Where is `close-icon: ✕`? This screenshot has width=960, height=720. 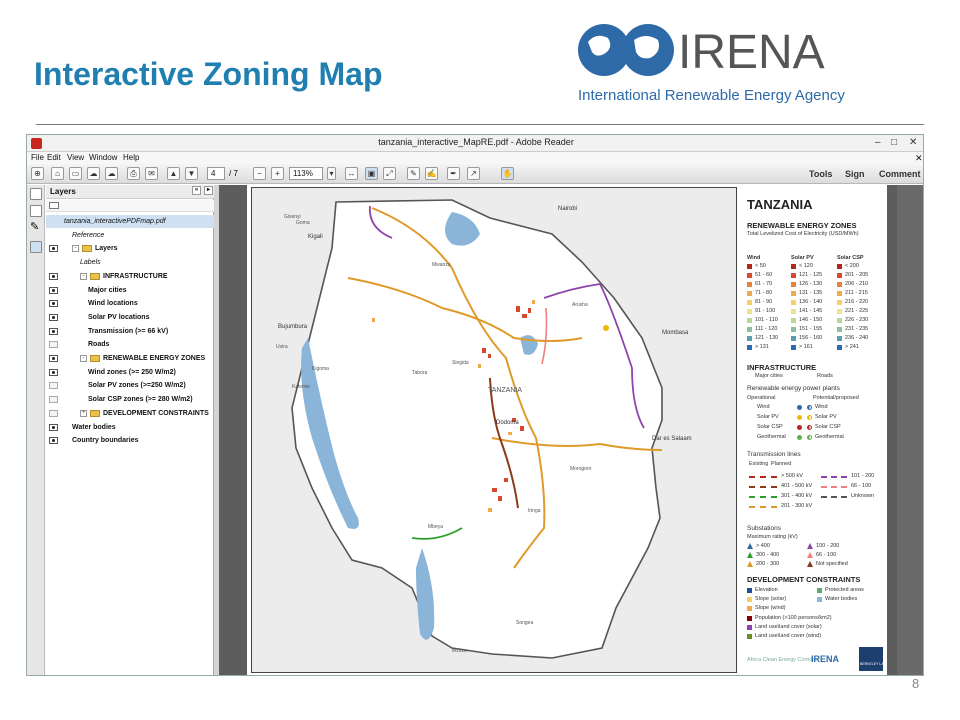
close-icon: ✕ is located at coordinates (913, 142).